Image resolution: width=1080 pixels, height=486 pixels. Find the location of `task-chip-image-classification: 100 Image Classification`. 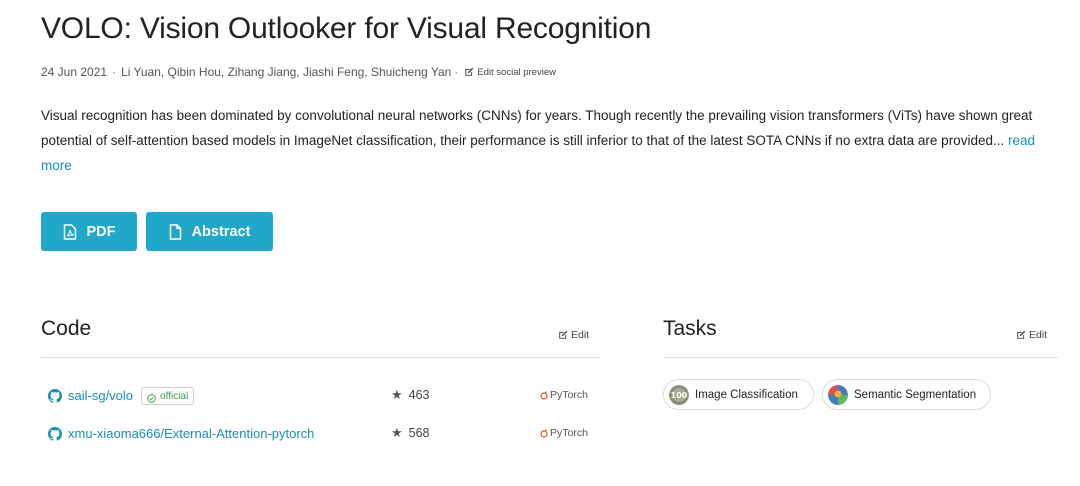

task-chip-image-classification: 100 Image Classification is located at coordinates (738, 394).